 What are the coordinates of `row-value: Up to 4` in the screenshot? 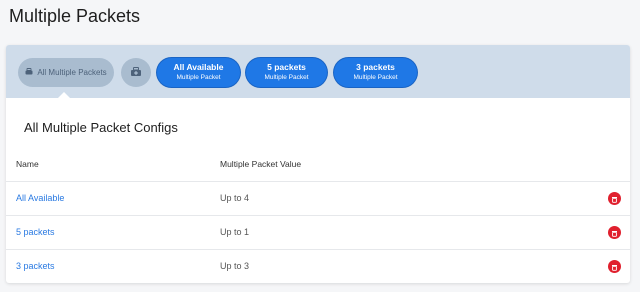 It's located at (235, 198).